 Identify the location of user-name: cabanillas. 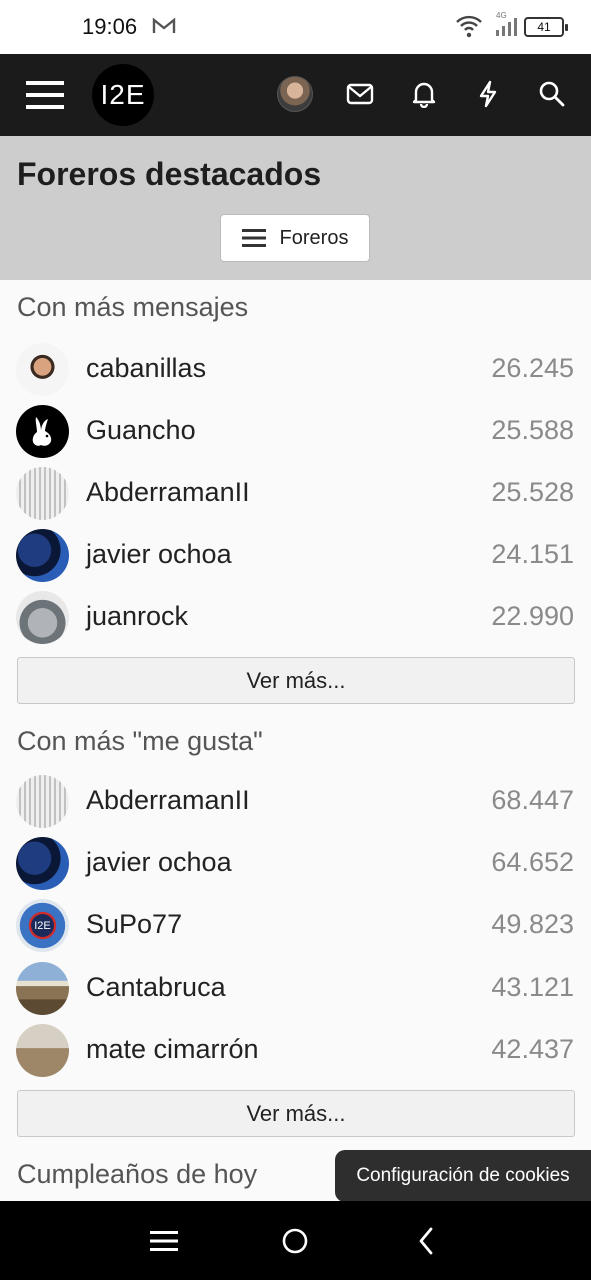
(146, 368).